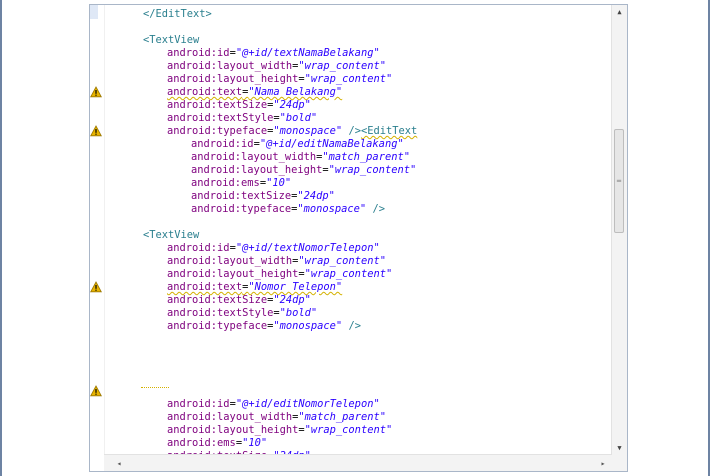  I want to click on scroll-left-arrow-icon: ◂, so click(119, 463).